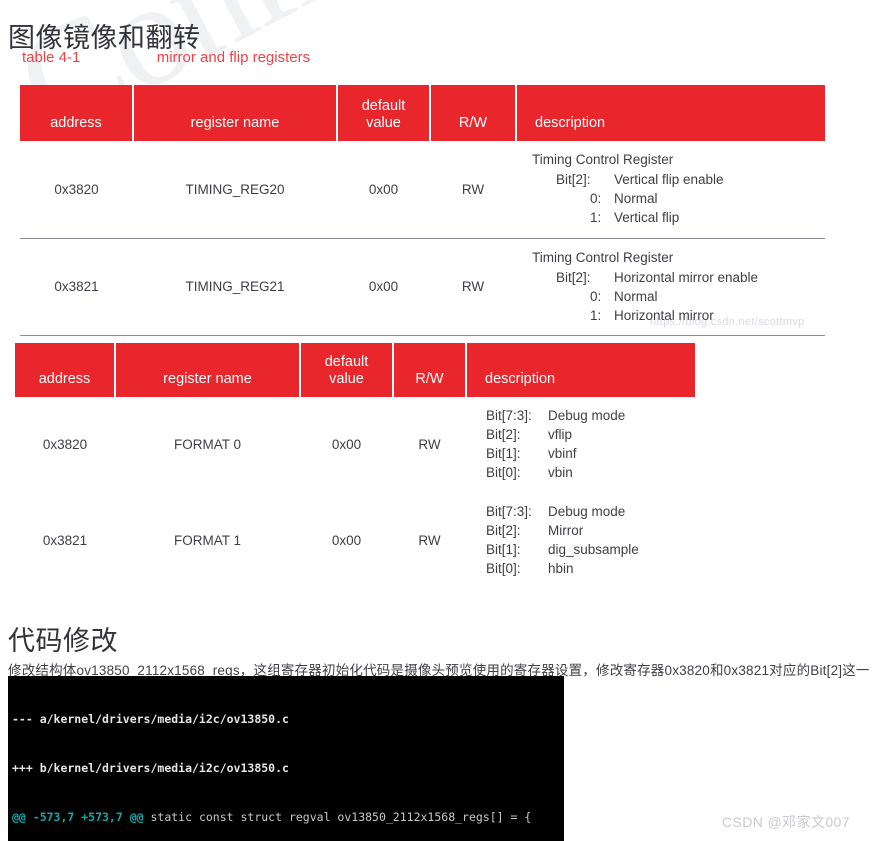 The height and width of the screenshot is (841, 886). I want to click on desc-value: Mirror, so click(566, 530).